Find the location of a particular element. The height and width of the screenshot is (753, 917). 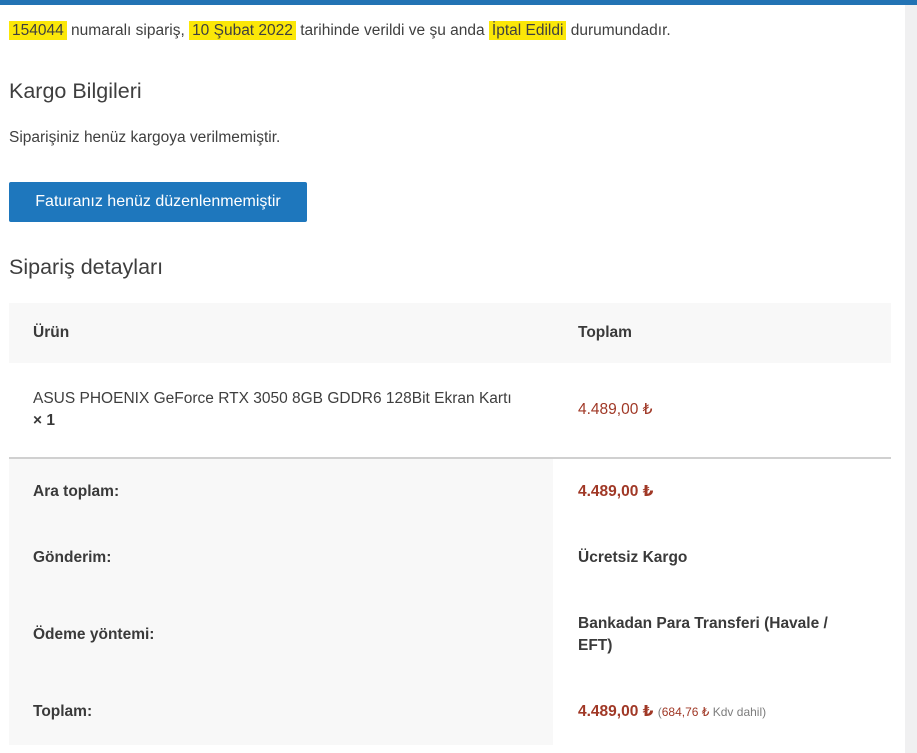

tax-note-close: Kdv dahil) is located at coordinates (738, 712).